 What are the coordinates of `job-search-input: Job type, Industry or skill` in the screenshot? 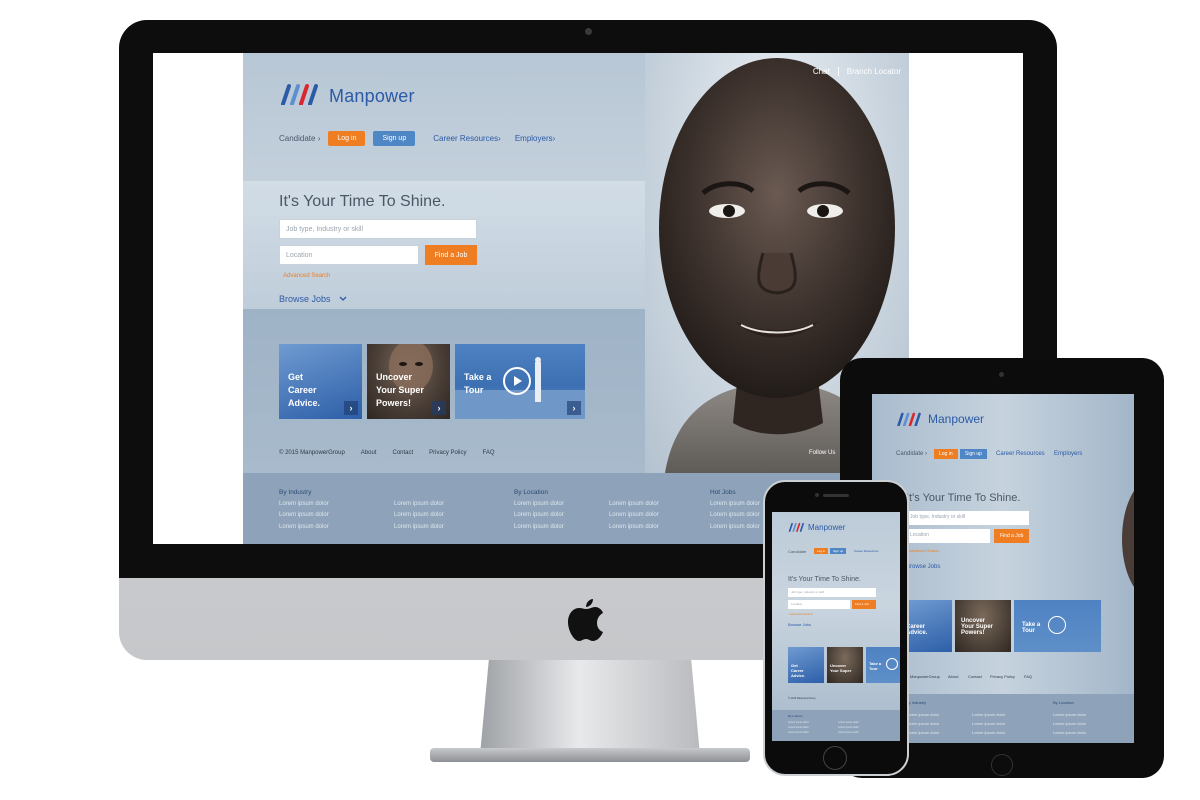 It's located at (378, 229).